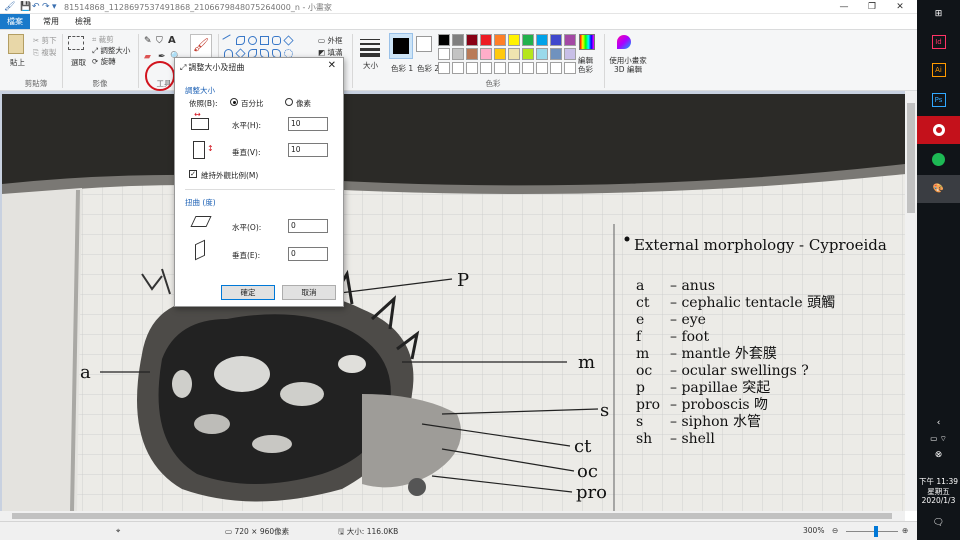  What do you see at coordinates (938, 423) in the screenshot?
I see `show-hidden-icons: ‹` at bounding box center [938, 423].